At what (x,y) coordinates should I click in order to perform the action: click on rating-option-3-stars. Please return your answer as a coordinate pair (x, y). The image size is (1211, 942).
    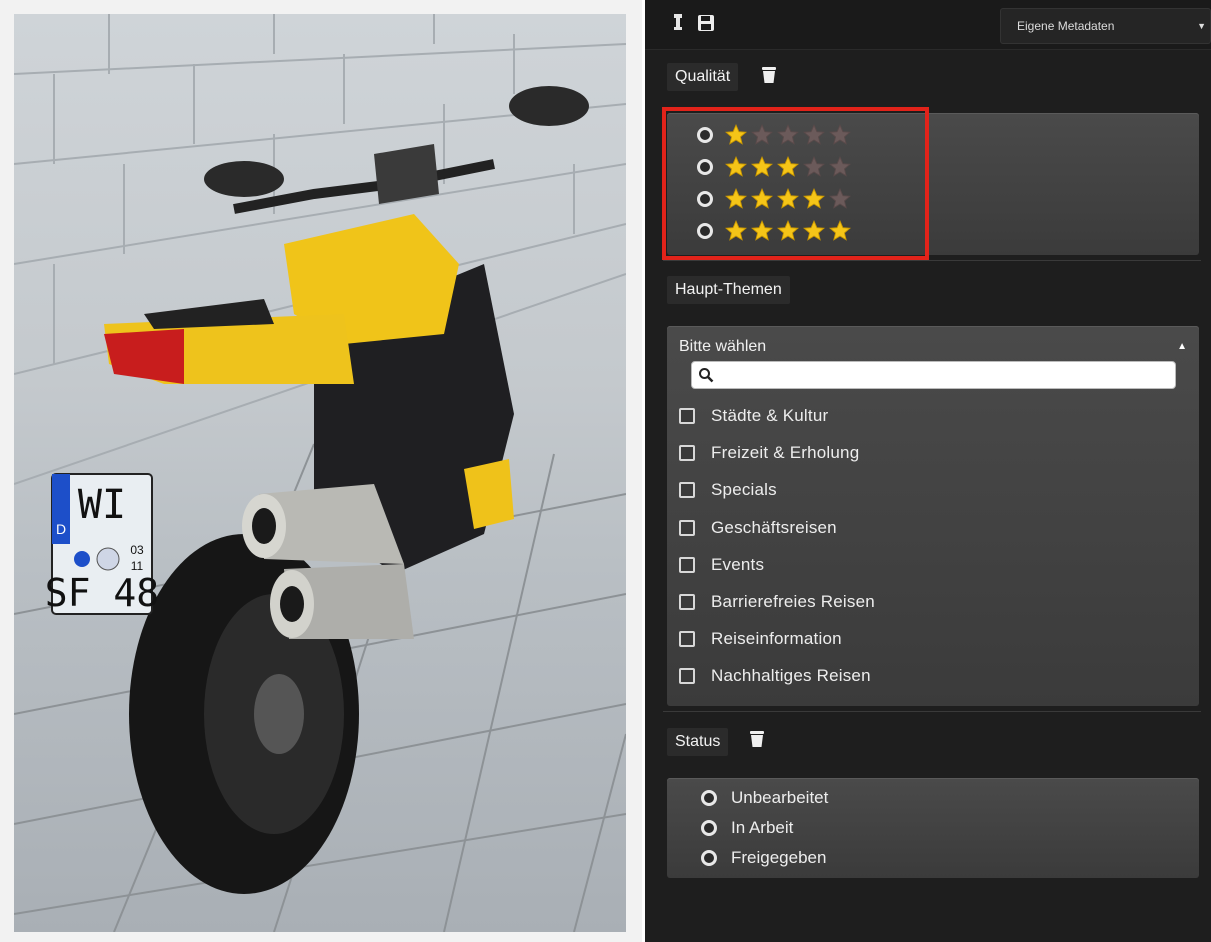
    Looking at the image, I should click on (776, 167).